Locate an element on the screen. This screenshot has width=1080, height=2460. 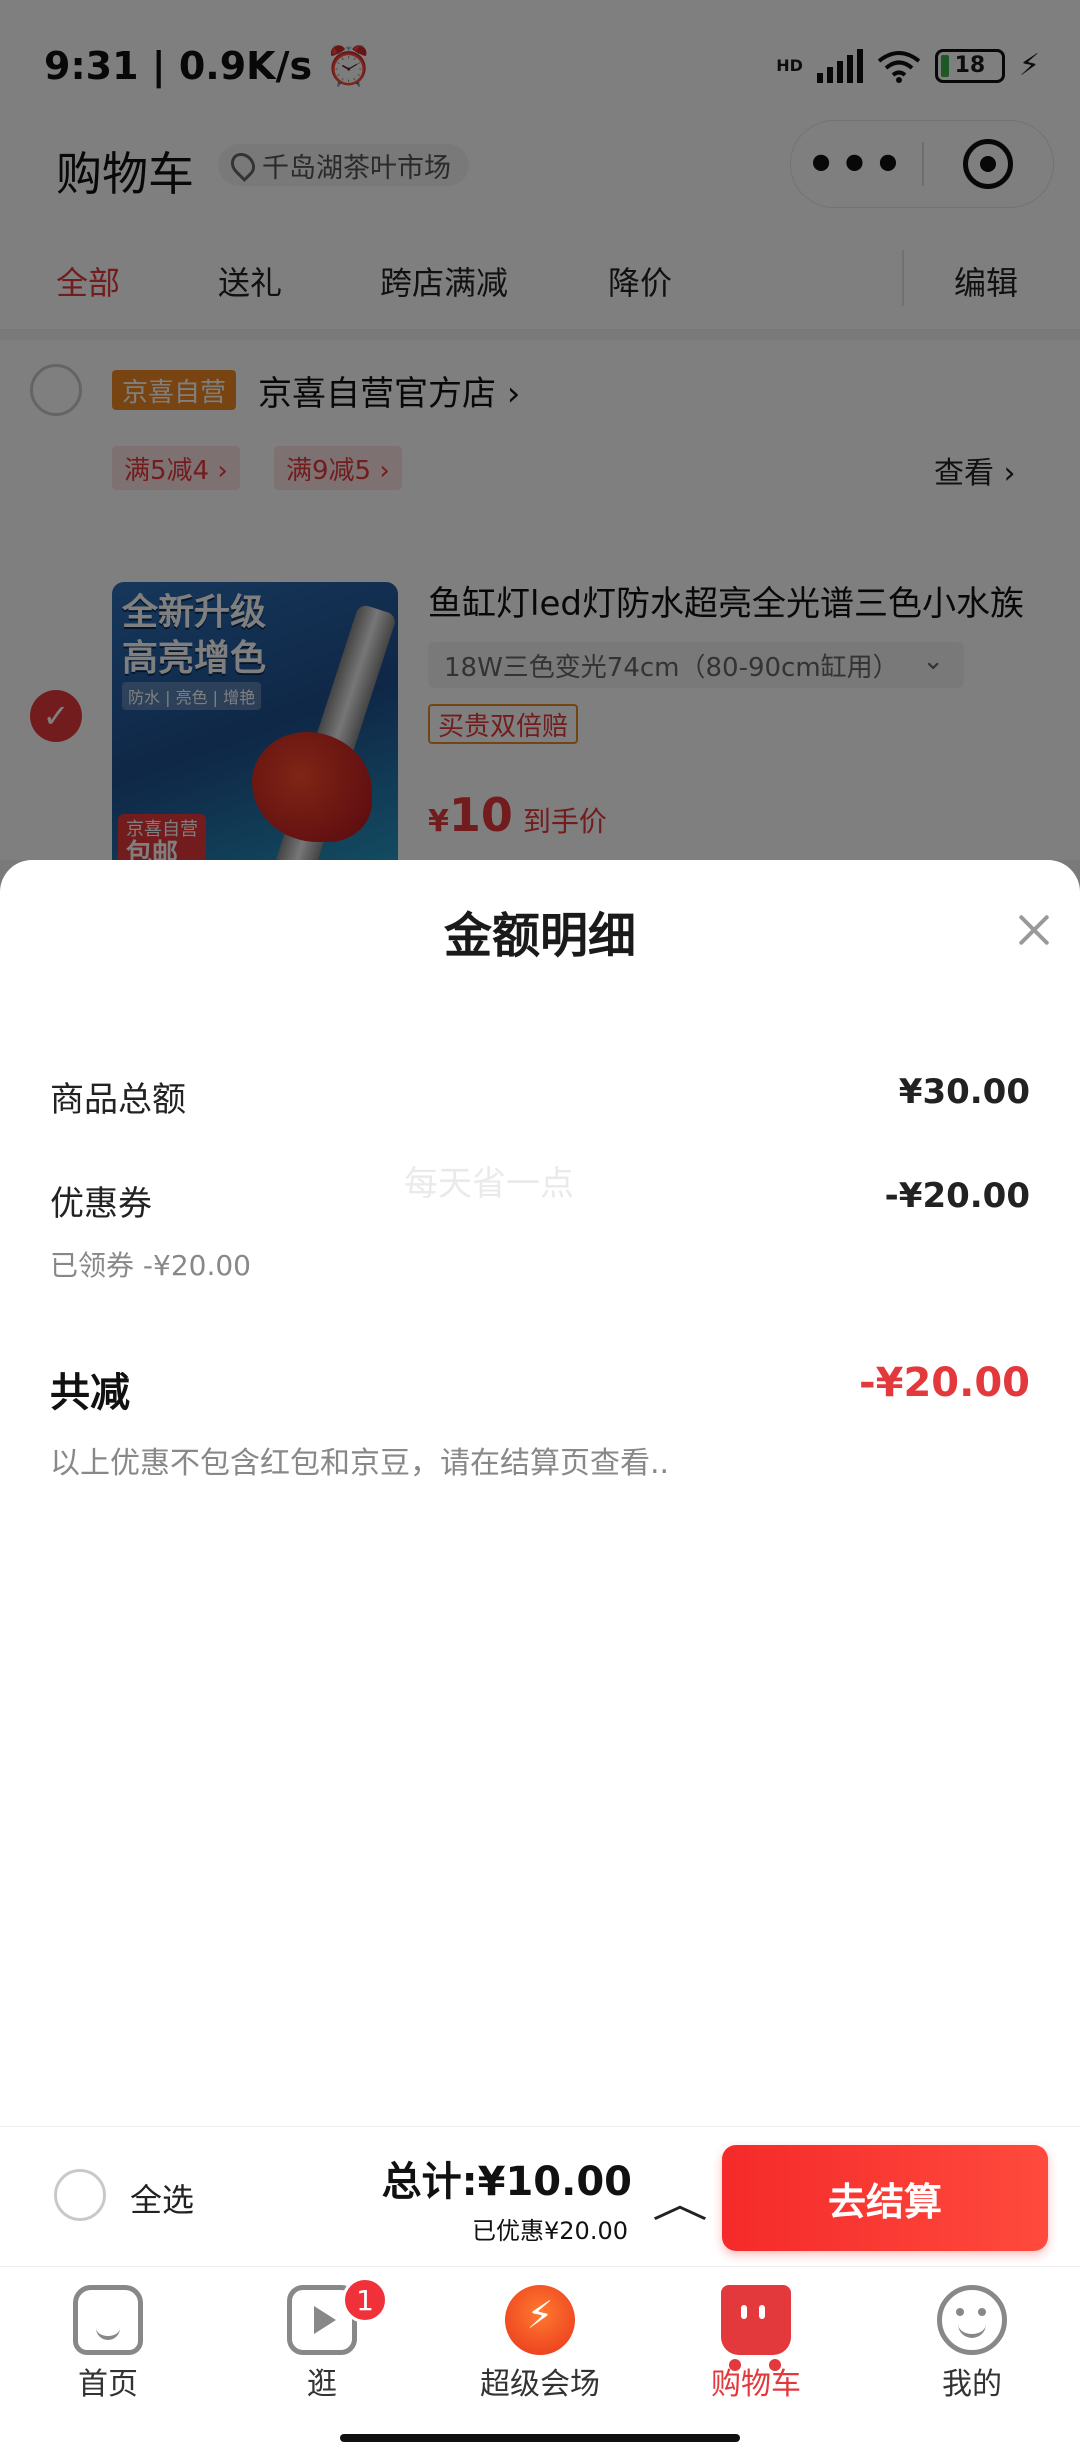
chevron-up-icon: ︿ is located at coordinates (680, 2200).